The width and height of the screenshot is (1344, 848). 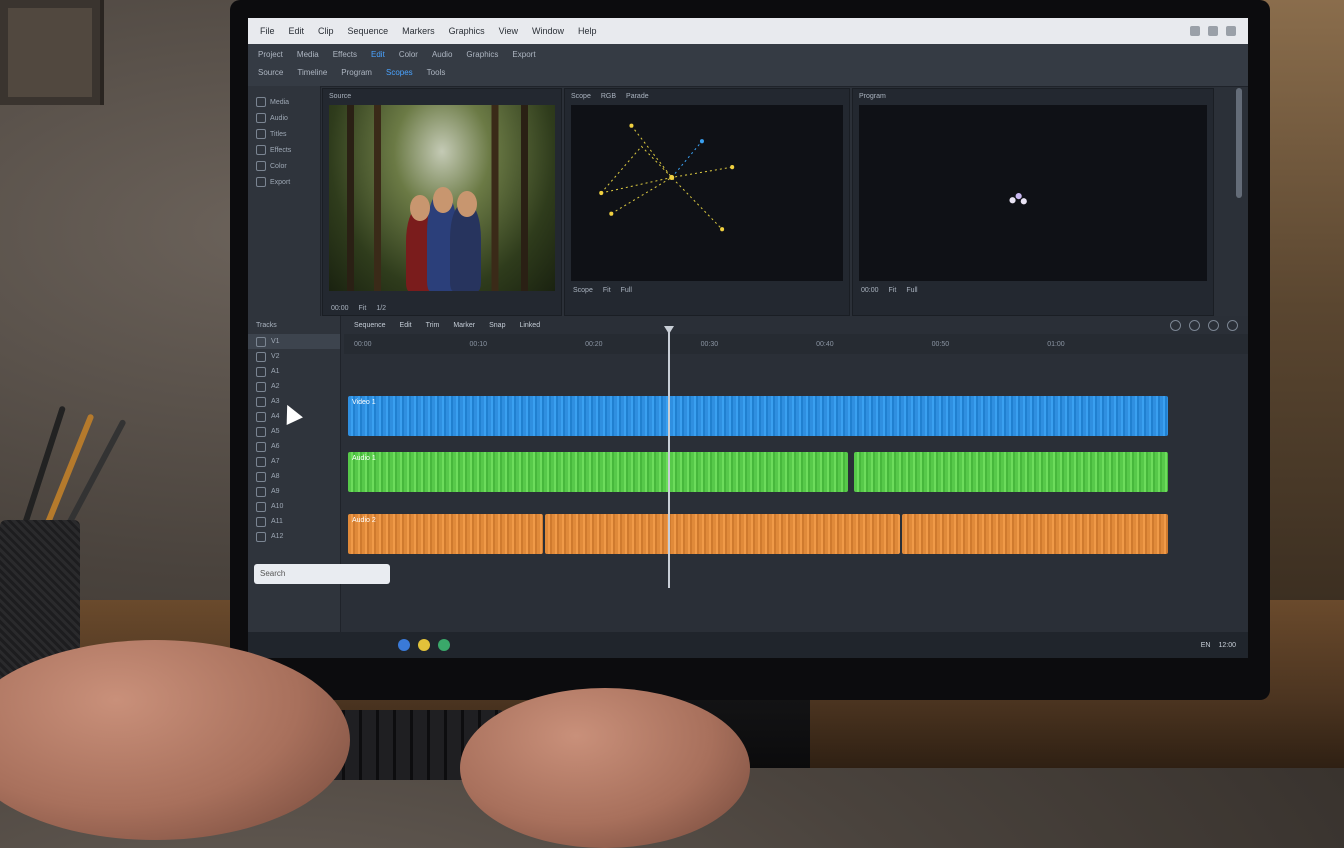 What do you see at coordinates (261, 341) in the screenshot?
I see `video-track-icon` at bounding box center [261, 341].